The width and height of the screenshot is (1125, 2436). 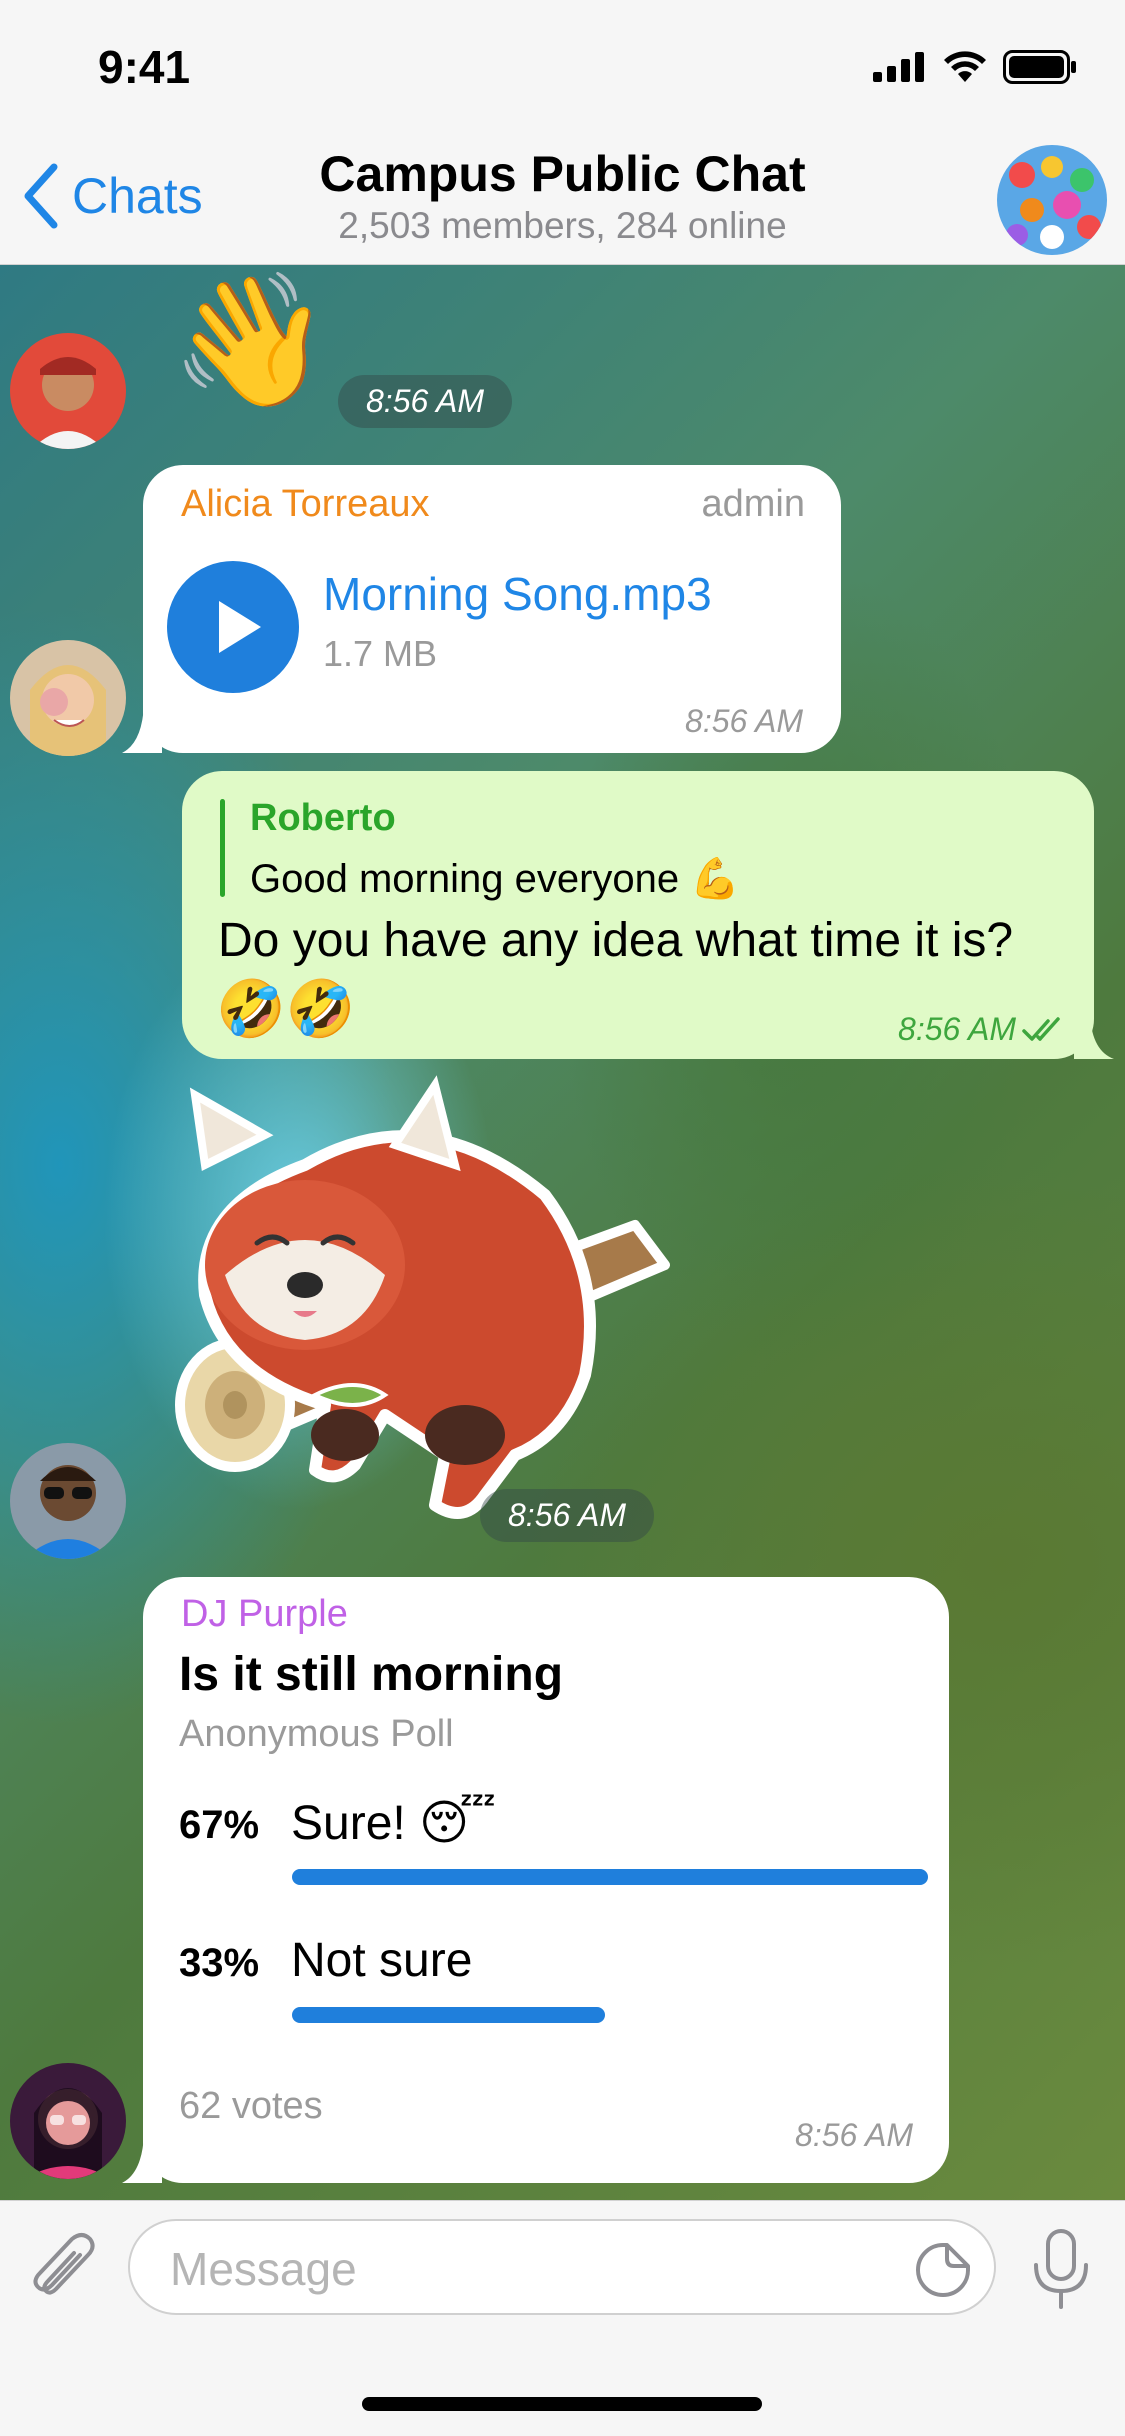 What do you see at coordinates (219, 1825) in the screenshot?
I see `poll-option-percent: 67%` at bounding box center [219, 1825].